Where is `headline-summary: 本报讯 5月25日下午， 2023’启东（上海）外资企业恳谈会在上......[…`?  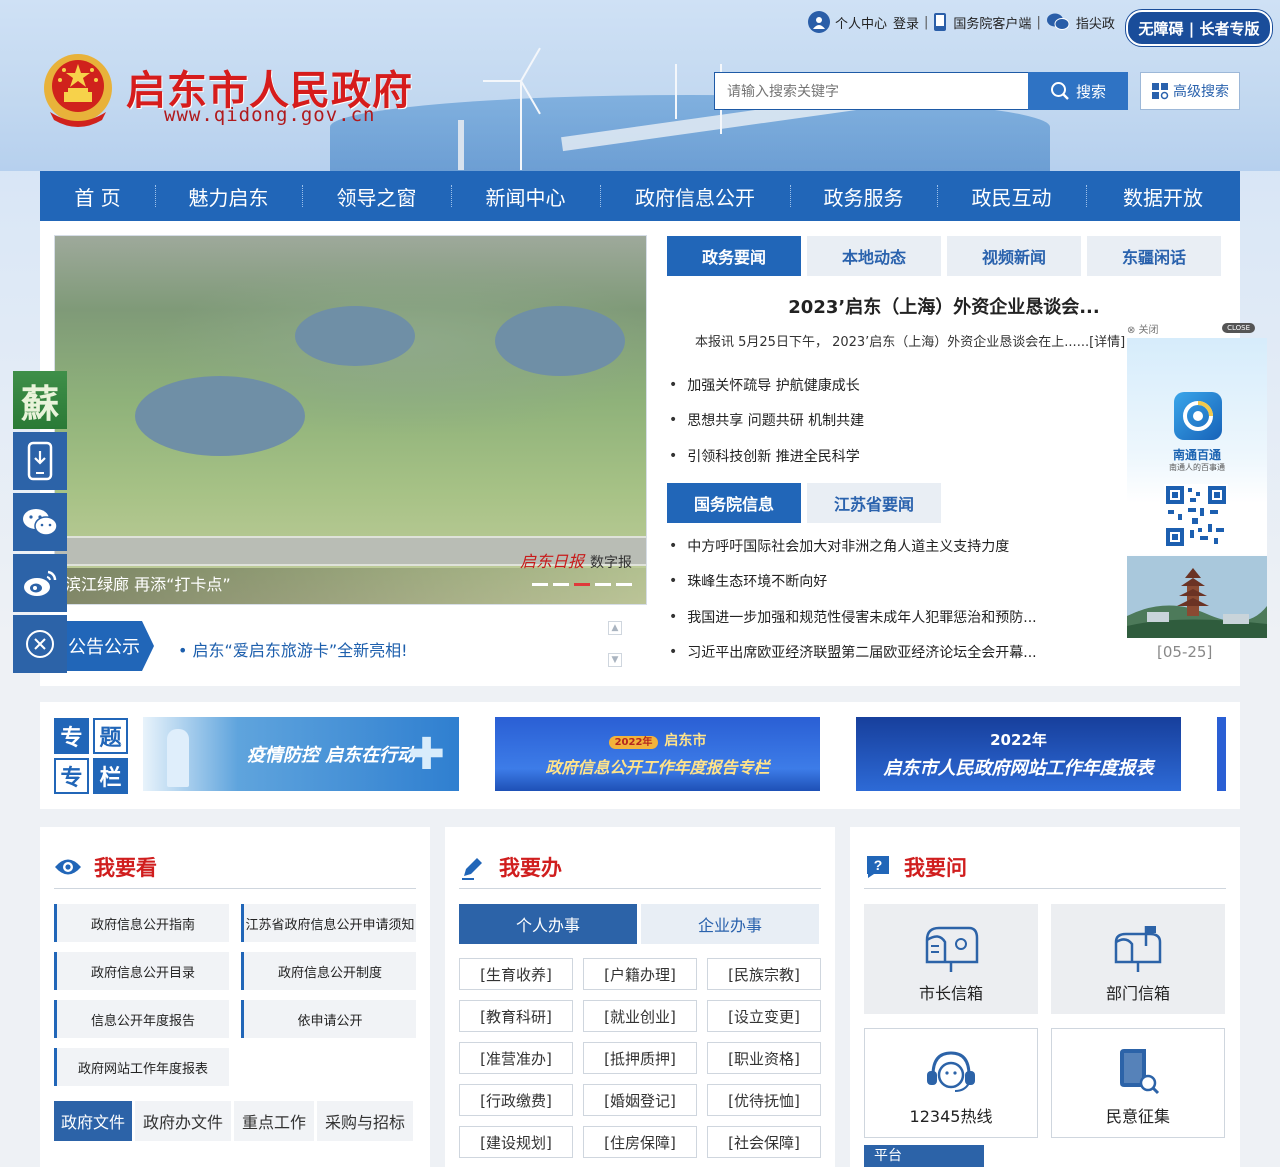 headline-summary: 本报讯 5月25日下午， 2023’启东（上海）外资企业恳谈会在上......[… is located at coordinates (910, 340).